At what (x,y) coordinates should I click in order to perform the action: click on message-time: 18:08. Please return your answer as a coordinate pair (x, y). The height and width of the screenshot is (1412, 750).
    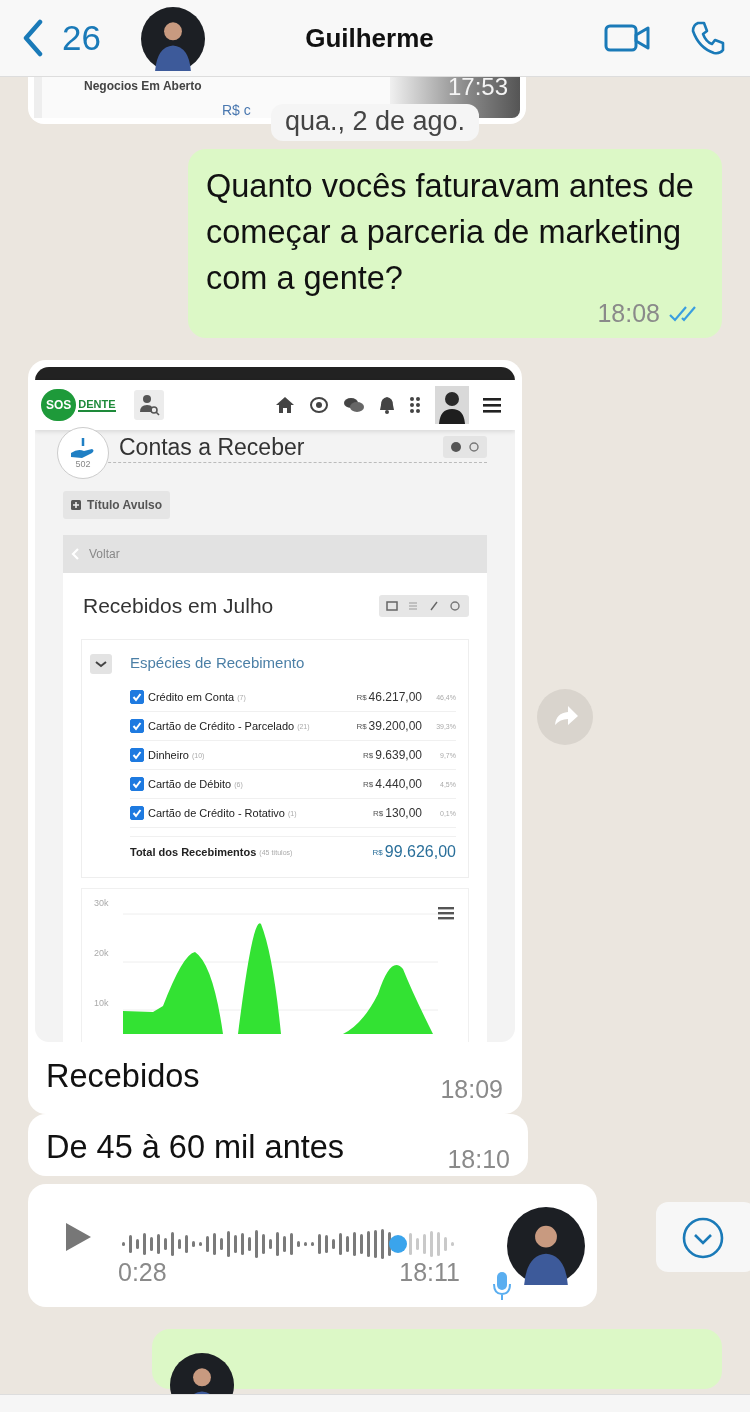
    Looking at the image, I should click on (628, 313).